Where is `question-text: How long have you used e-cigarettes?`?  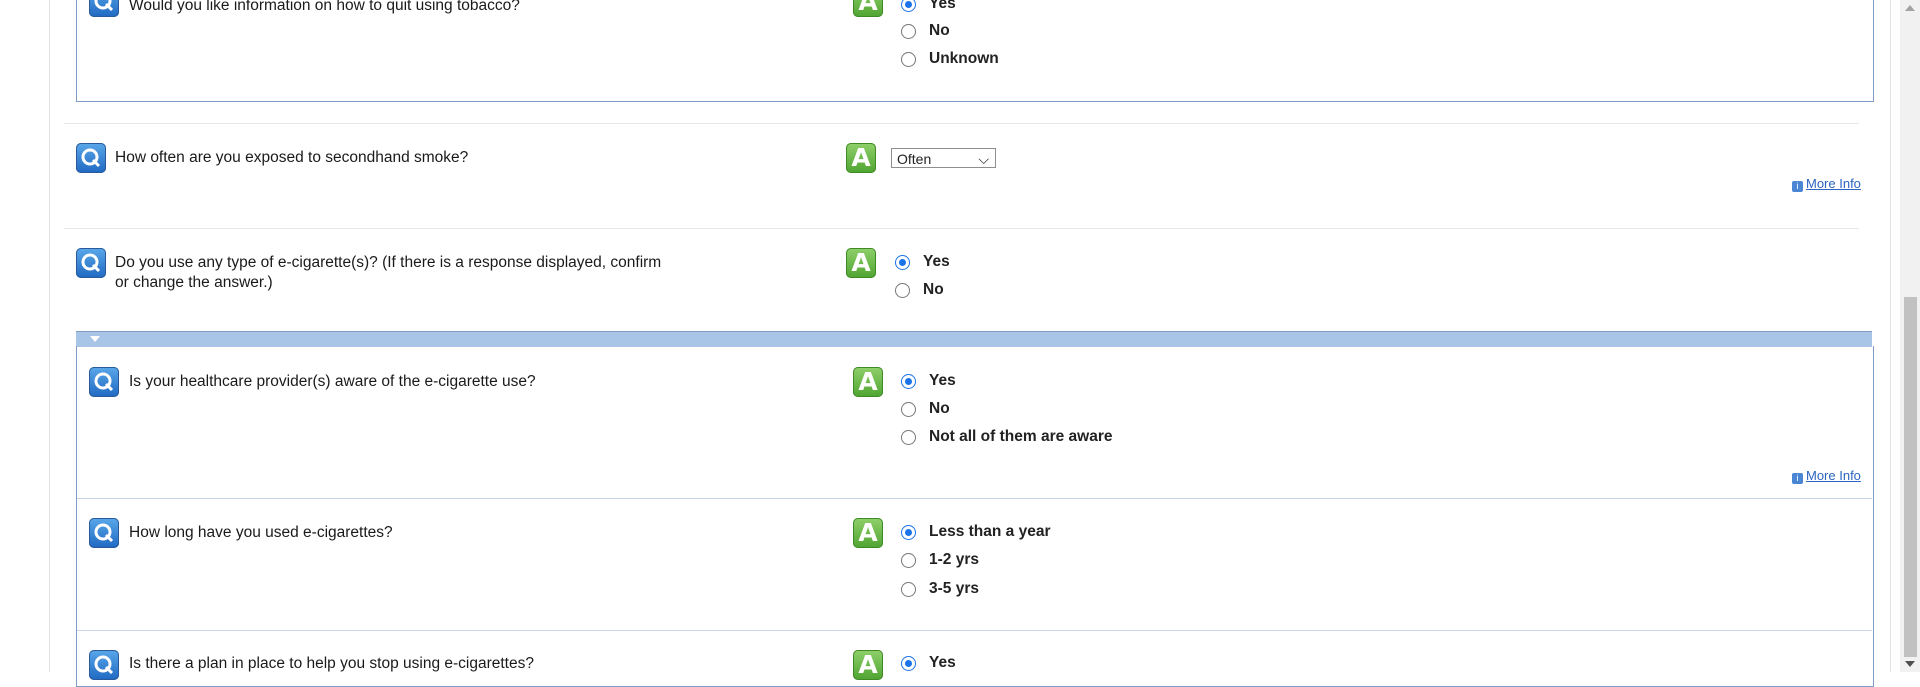
question-text: How long have you used e-cigarettes? is located at coordinates (261, 532).